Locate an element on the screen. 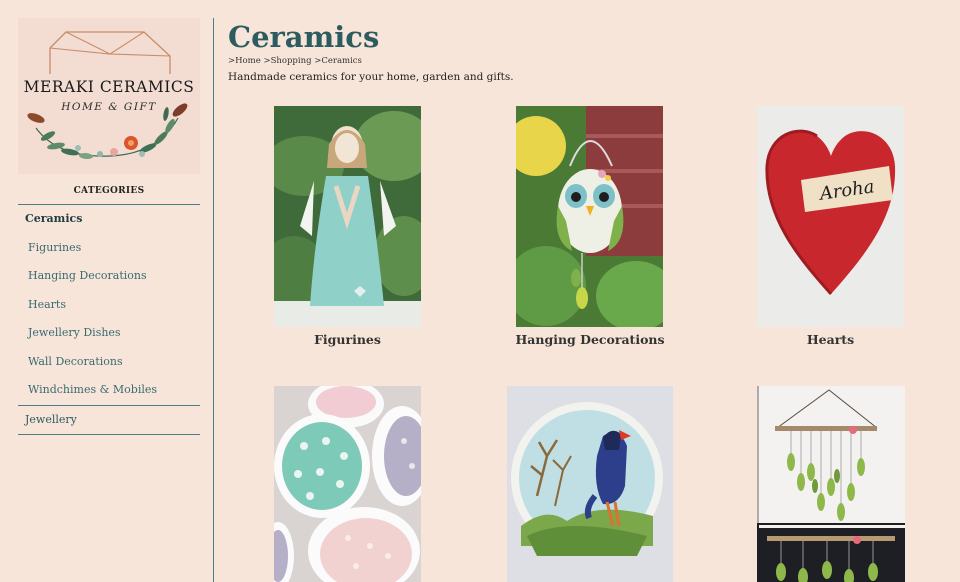  sidebar-item-hearts: Hearts is located at coordinates (109, 305).